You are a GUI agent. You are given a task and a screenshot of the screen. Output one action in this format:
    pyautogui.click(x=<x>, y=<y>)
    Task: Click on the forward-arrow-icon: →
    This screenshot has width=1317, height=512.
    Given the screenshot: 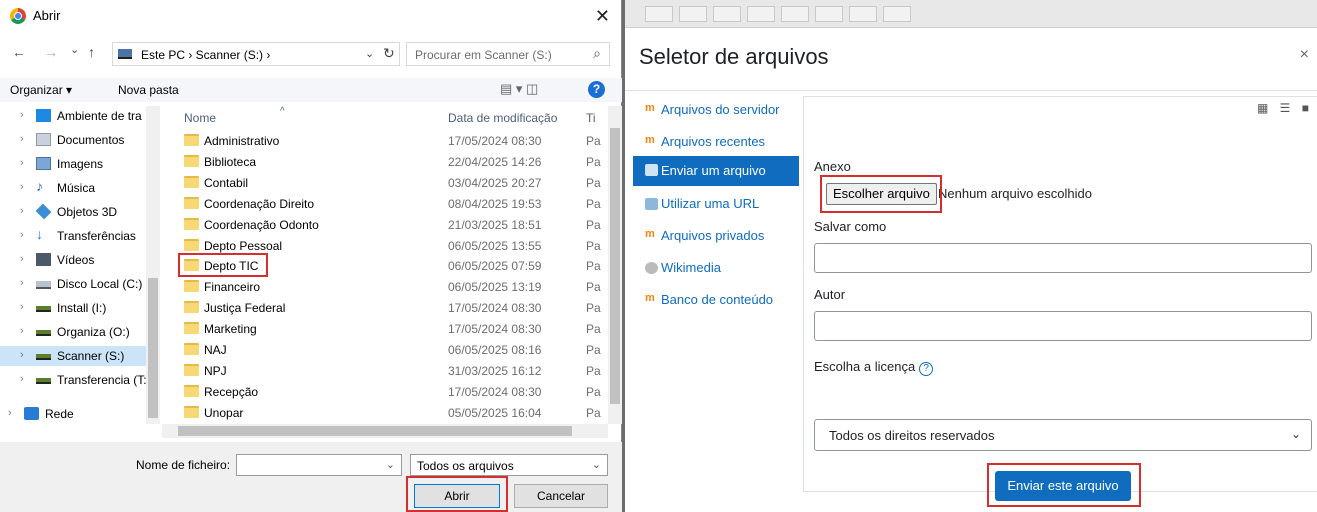 What is the action you would take?
    pyautogui.click(x=51, y=52)
    